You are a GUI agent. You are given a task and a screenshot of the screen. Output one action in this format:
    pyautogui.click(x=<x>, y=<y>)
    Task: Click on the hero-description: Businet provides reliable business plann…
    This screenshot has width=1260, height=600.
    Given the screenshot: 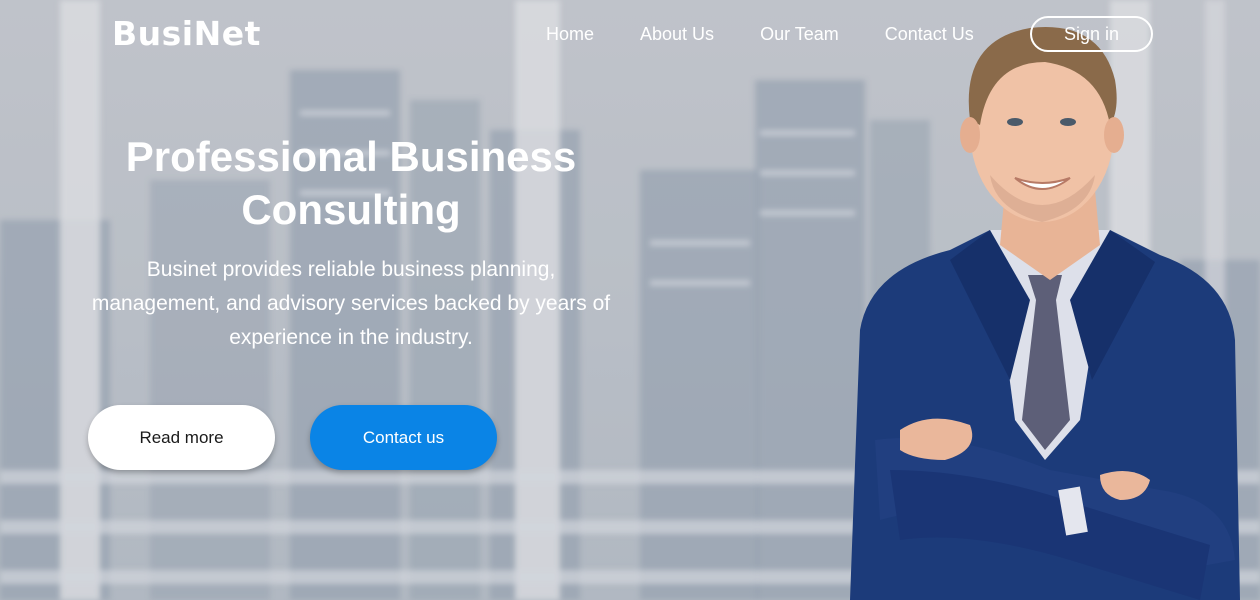 What is the action you would take?
    pyautogui.click(x=351, y=303)
    